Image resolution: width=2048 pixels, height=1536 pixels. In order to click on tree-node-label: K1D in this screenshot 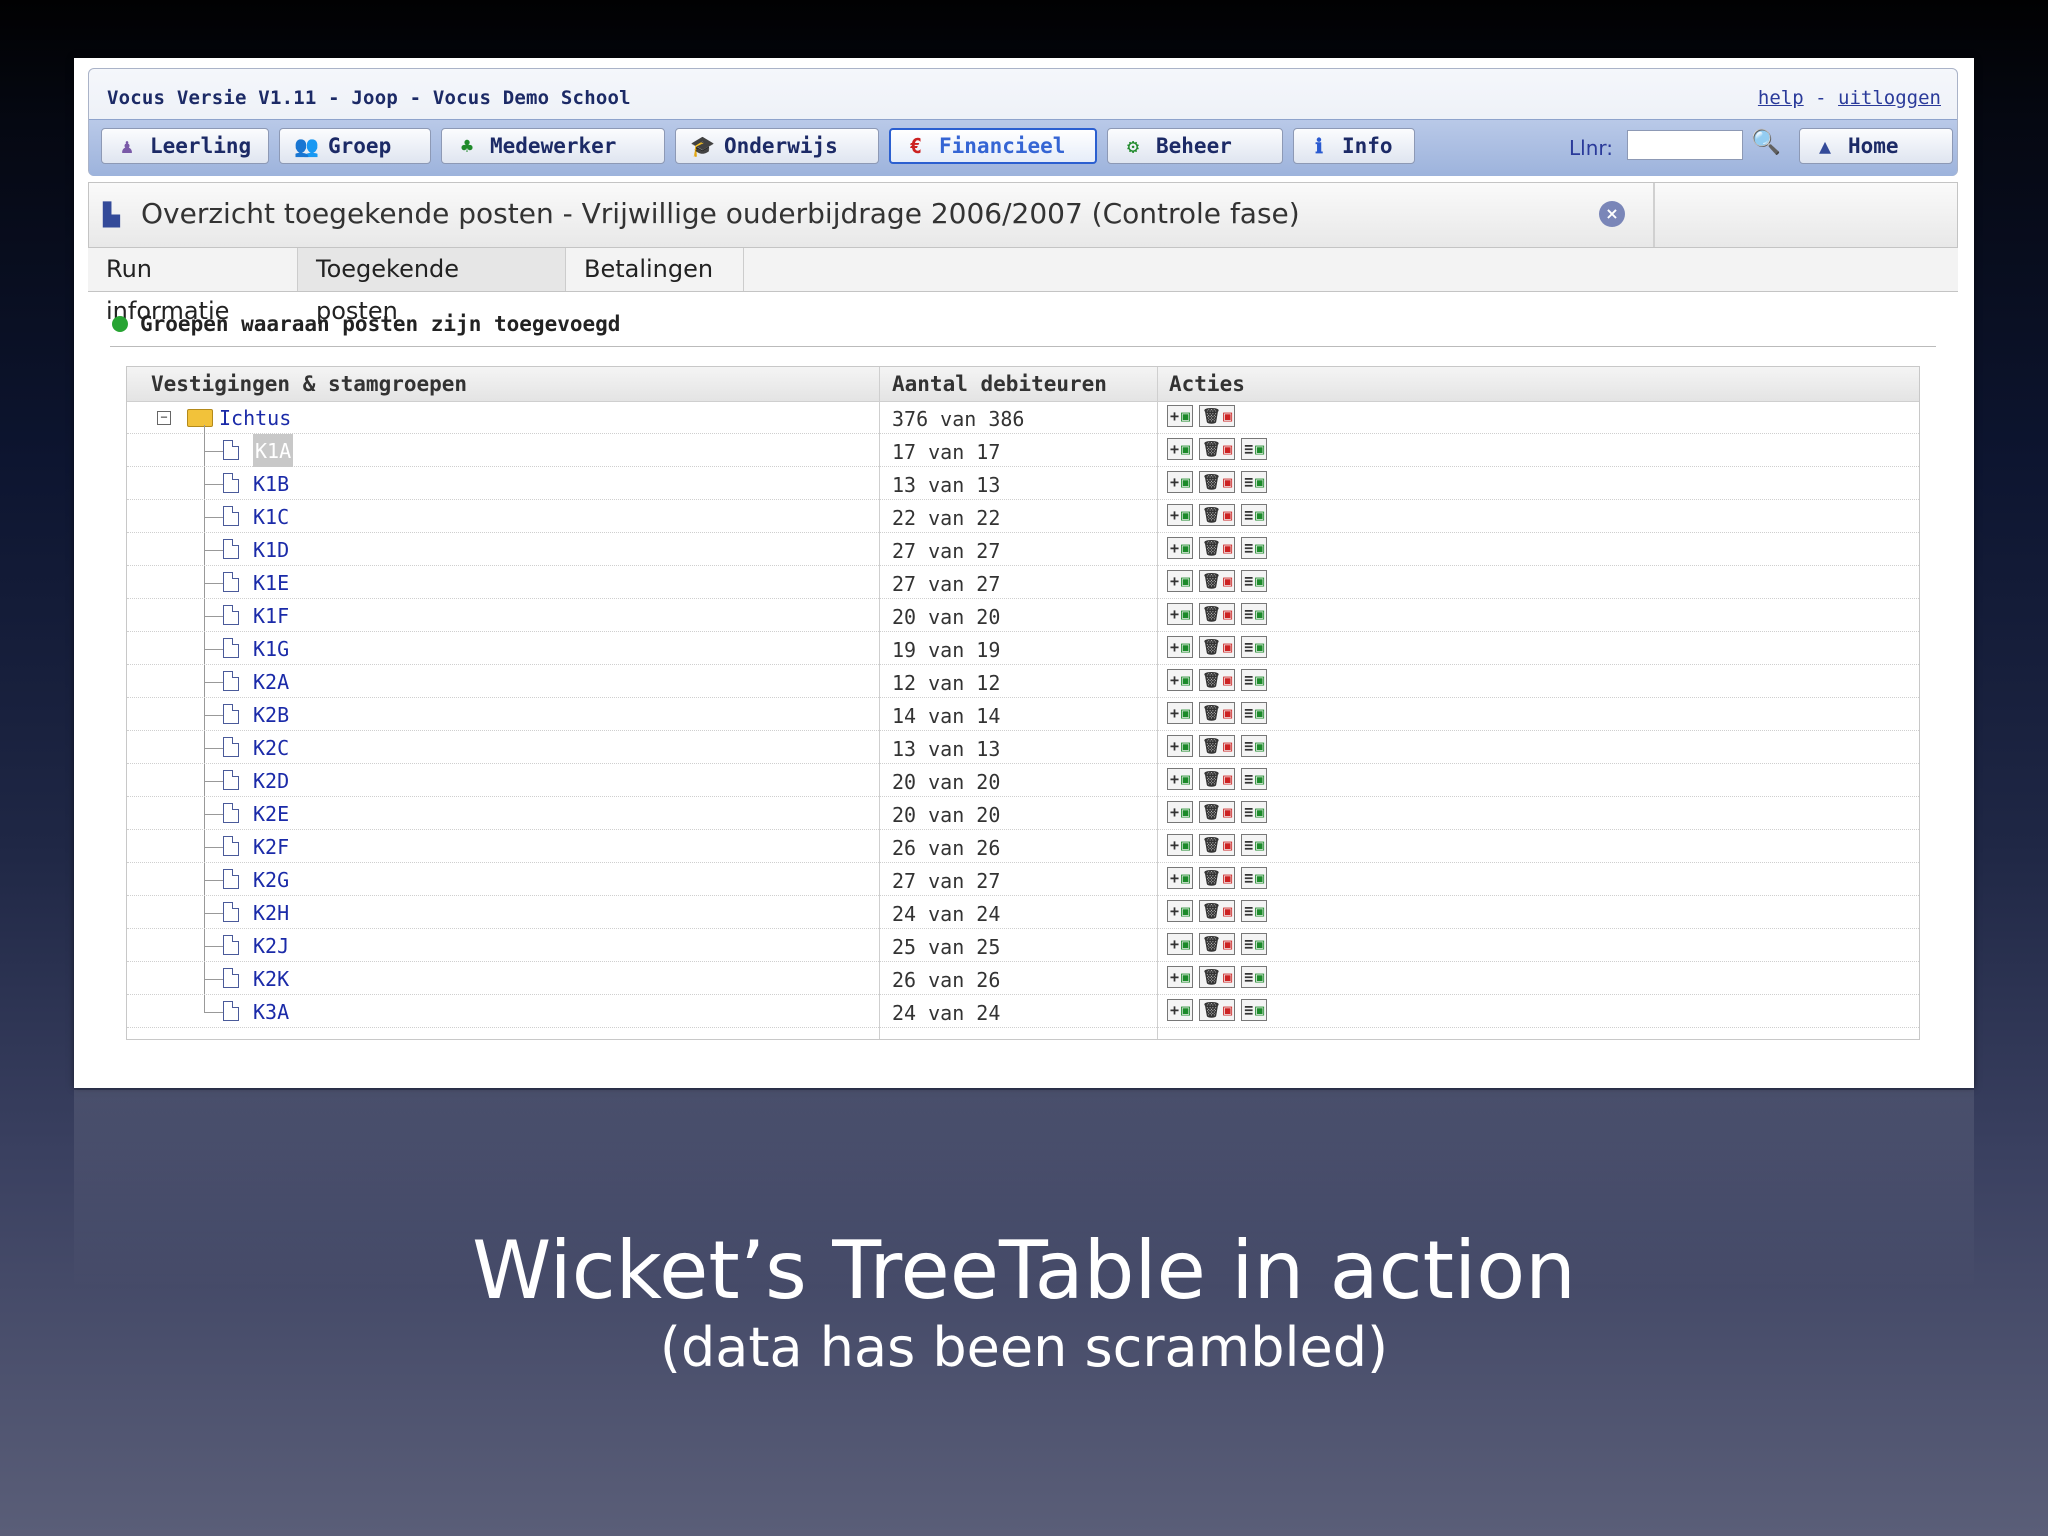, I will do `click(271, 549)`.